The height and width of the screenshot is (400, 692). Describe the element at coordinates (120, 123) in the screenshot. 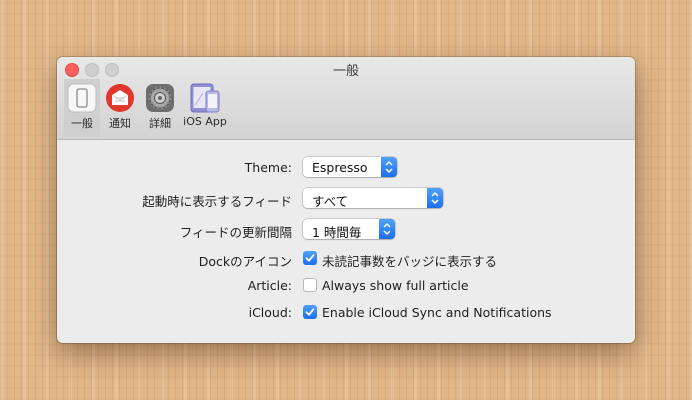

I see `tab-notifications-label: 通知` at that location.